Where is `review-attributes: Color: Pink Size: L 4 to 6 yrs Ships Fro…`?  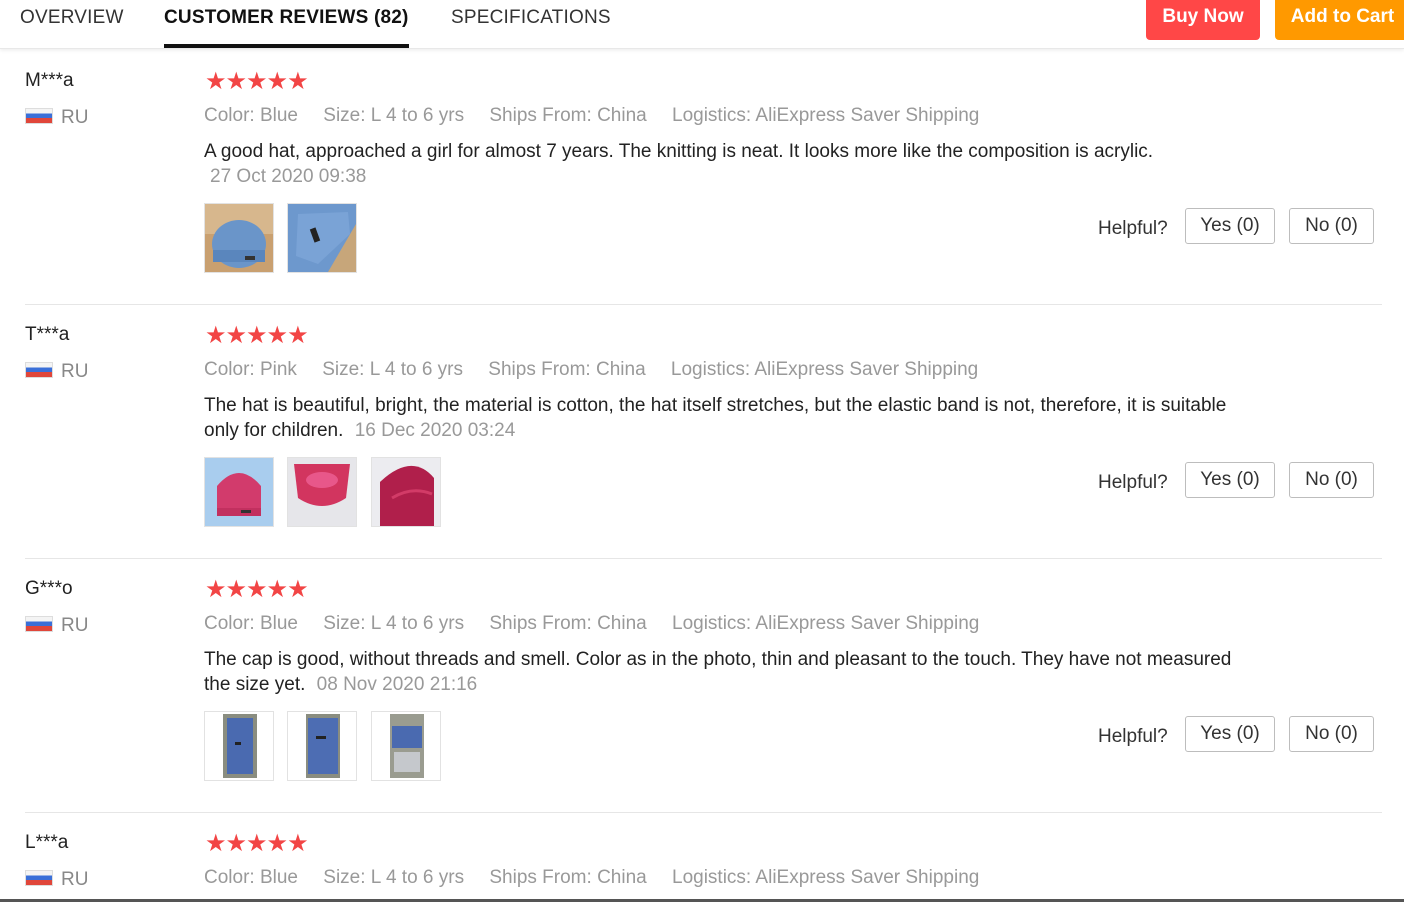
review-attributes: Color: Pink Size: L 4 to 6 yrs Ships Fro… is located at coordinates (601, 370).